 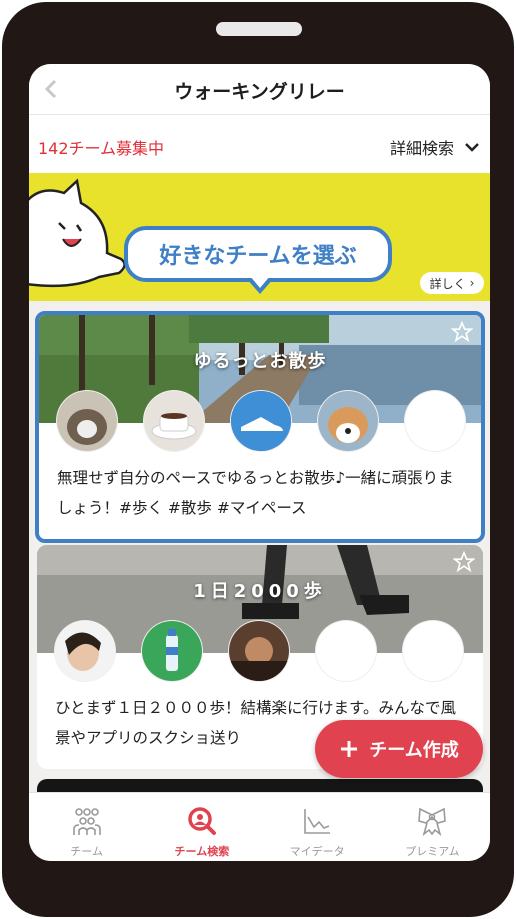 I want to click on tab-my-data: マイデータ, so click(x=317, y=827).